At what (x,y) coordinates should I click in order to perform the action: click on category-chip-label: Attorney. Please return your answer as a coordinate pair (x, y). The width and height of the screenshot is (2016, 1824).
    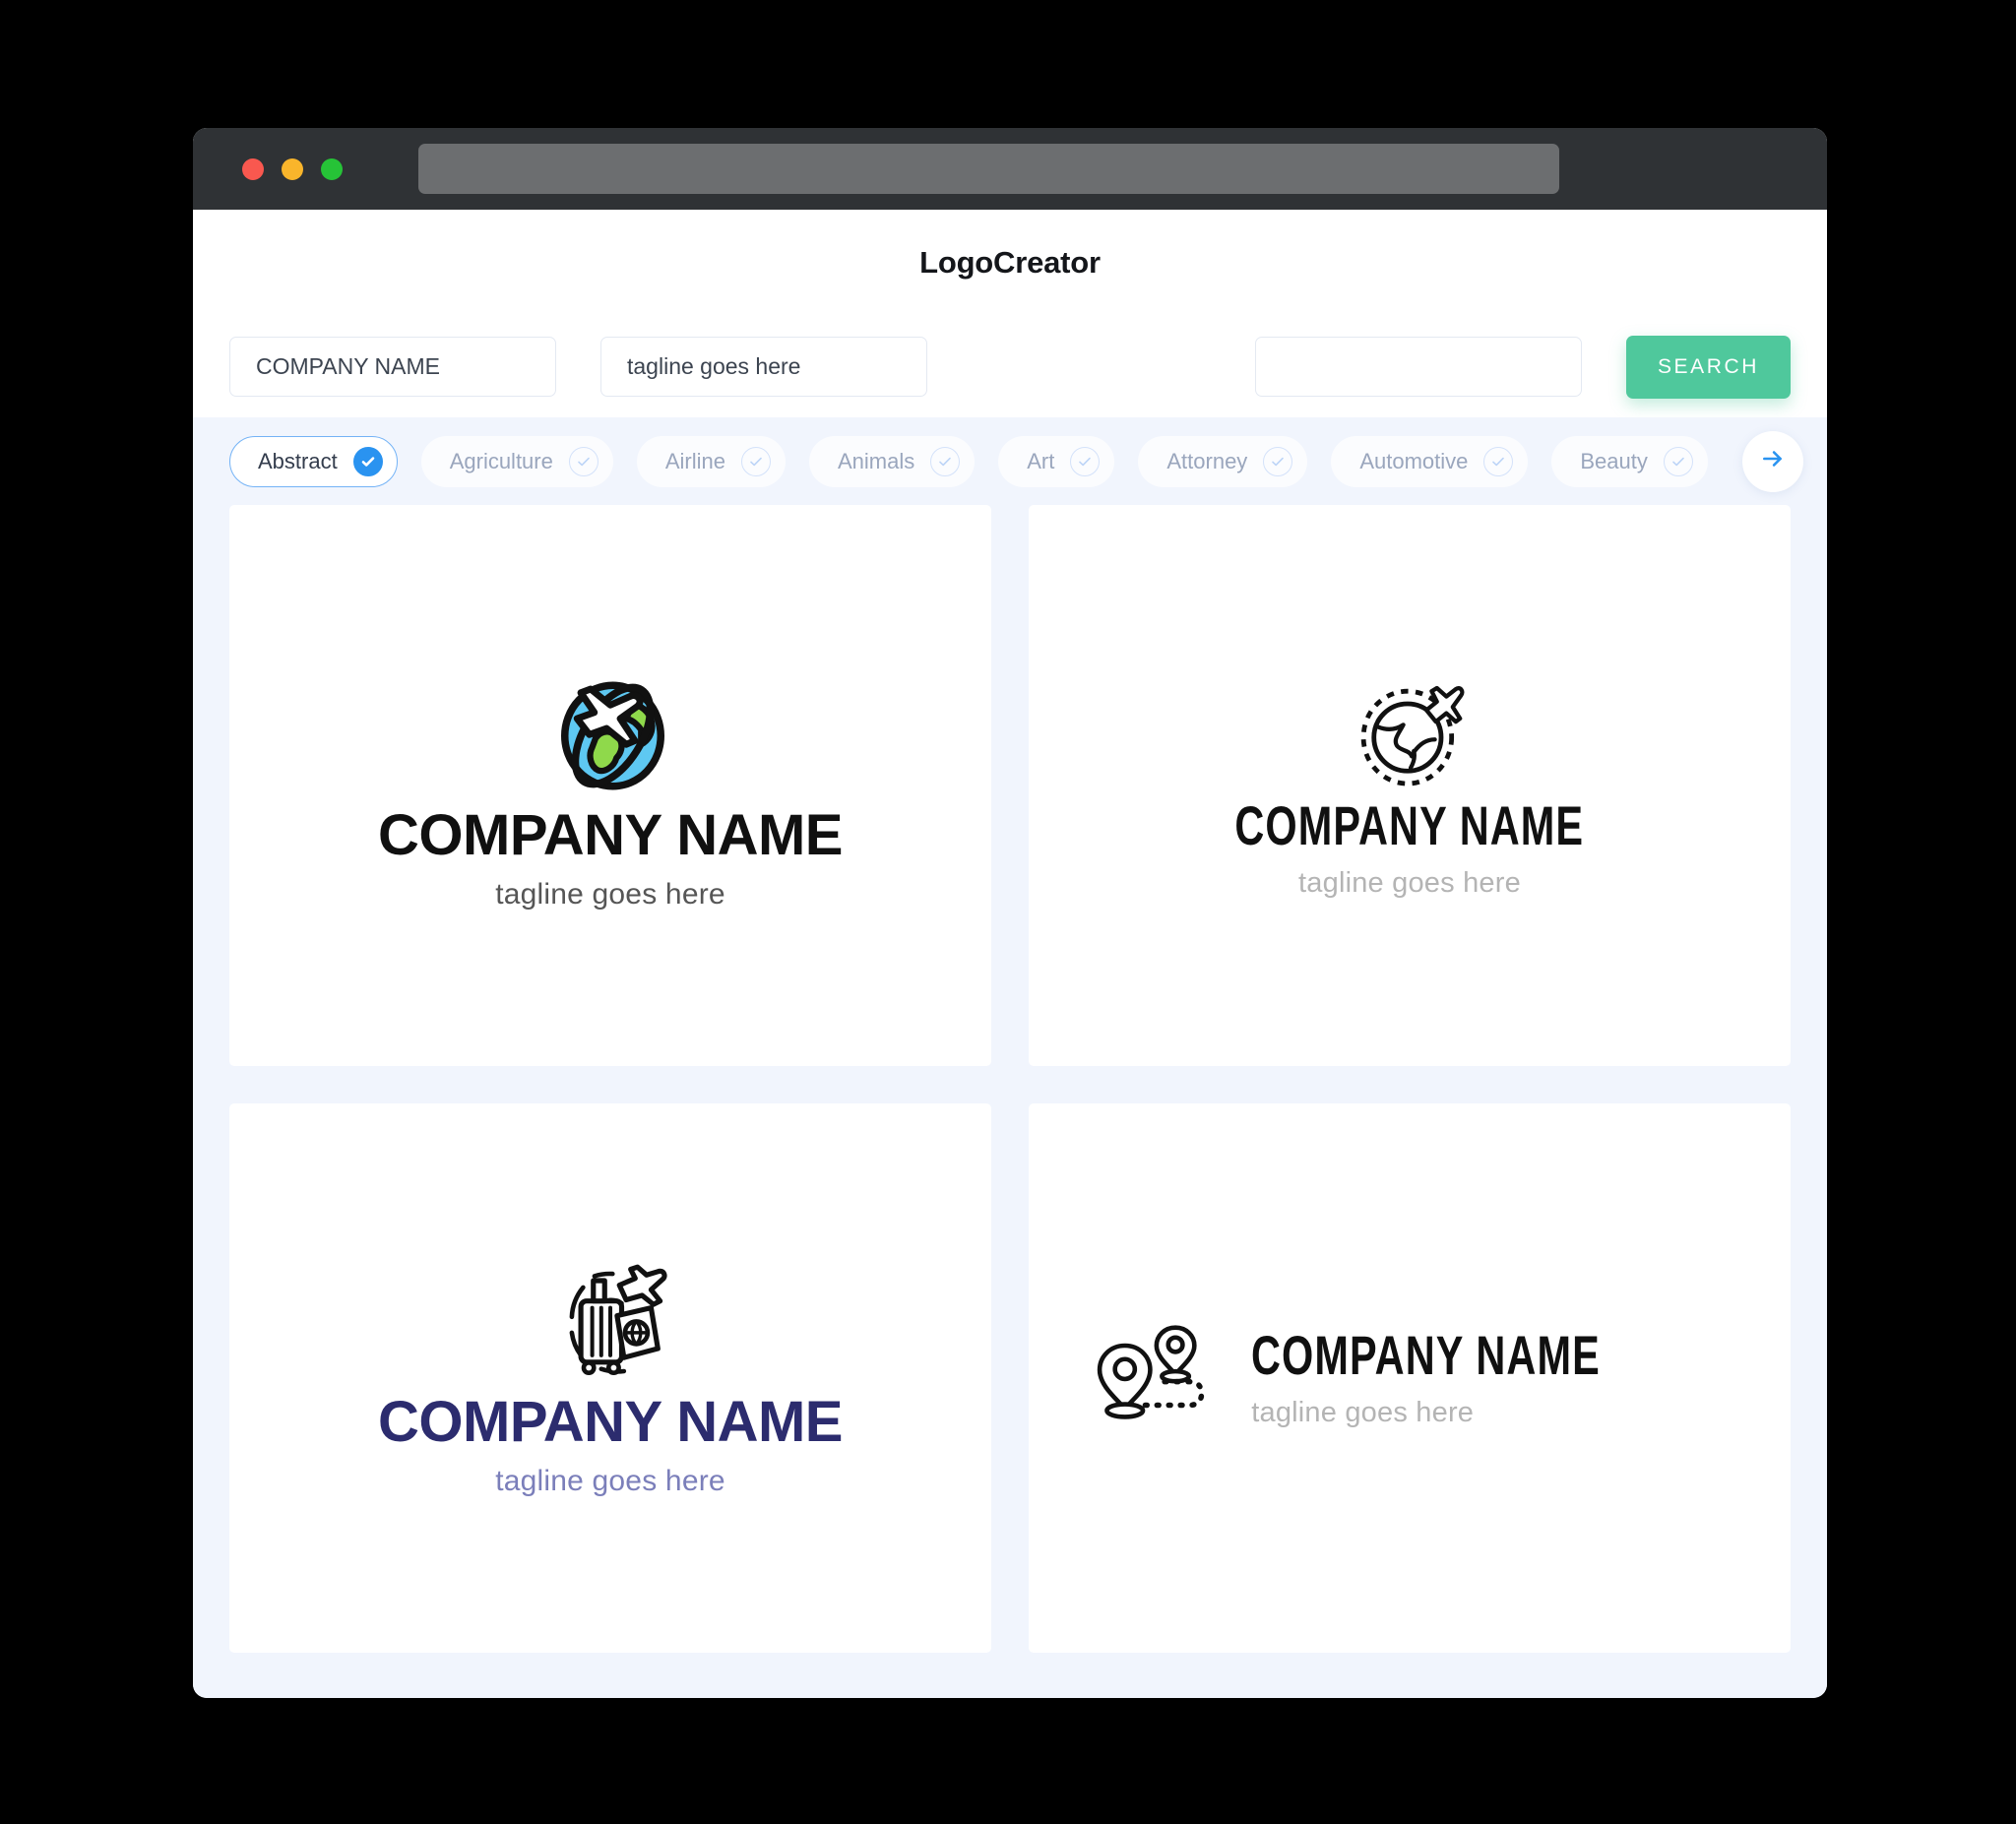
    Looking at the image, I should click on (1207, 460).